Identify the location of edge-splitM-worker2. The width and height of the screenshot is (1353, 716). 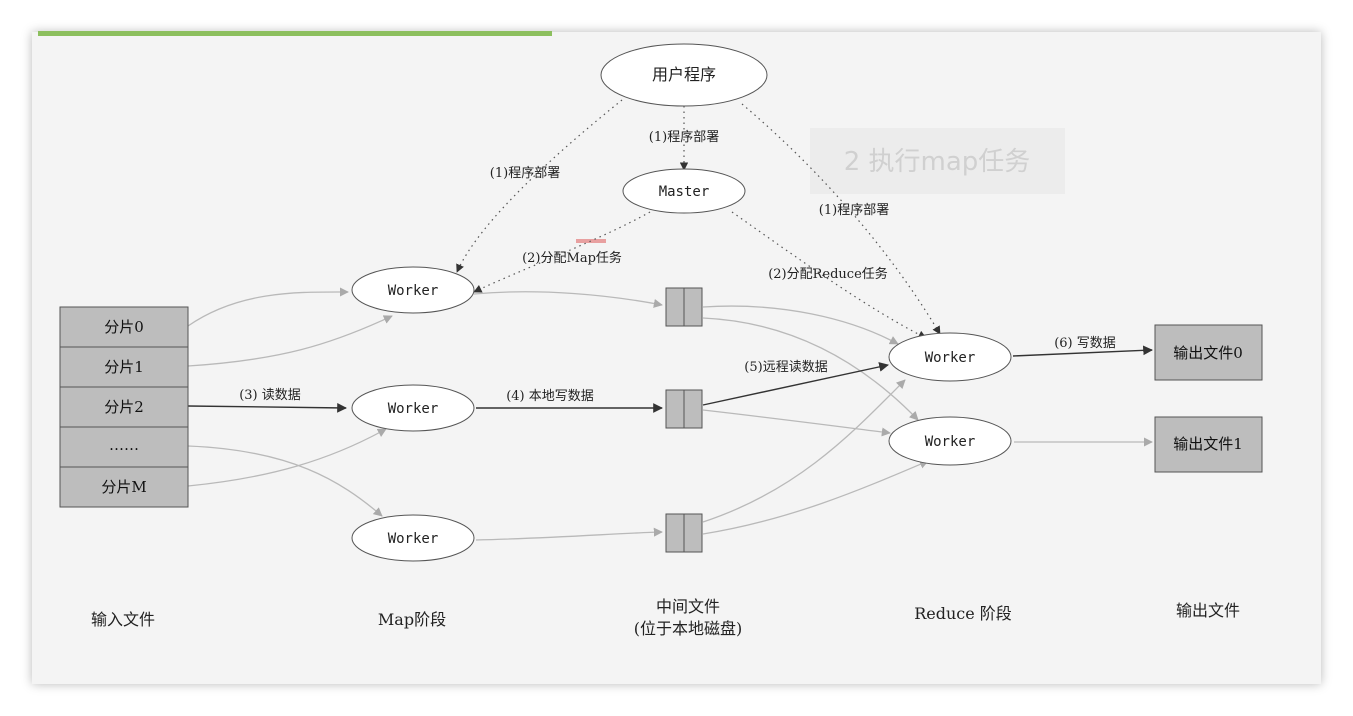
(287, 457).